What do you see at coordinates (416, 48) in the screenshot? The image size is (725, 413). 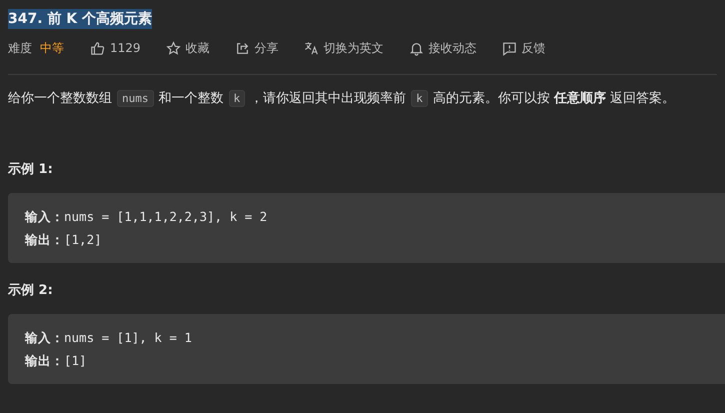 I see `bell-icon` at bounding box center [416, 48].